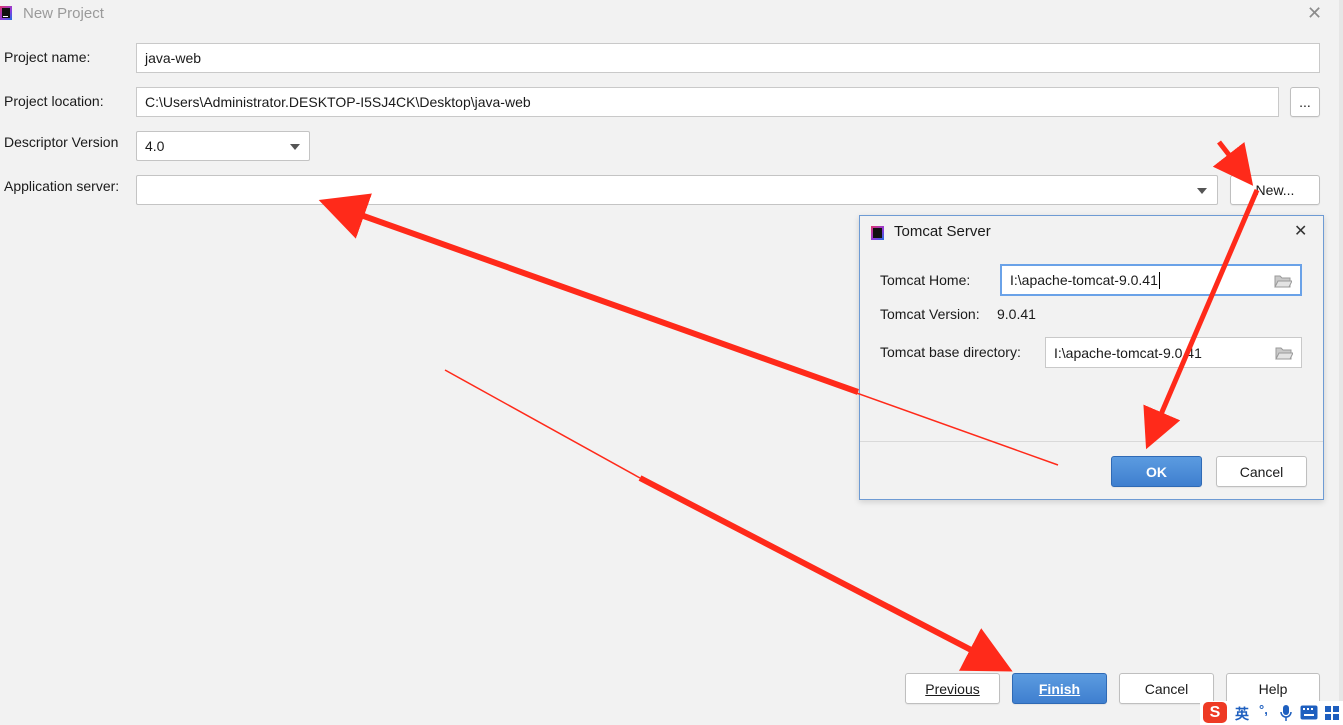  What do you see at coordinates (155, 146) in the screenshot?
I see `descriptor-version-value: 4.0` at bounding box center [155, 146].